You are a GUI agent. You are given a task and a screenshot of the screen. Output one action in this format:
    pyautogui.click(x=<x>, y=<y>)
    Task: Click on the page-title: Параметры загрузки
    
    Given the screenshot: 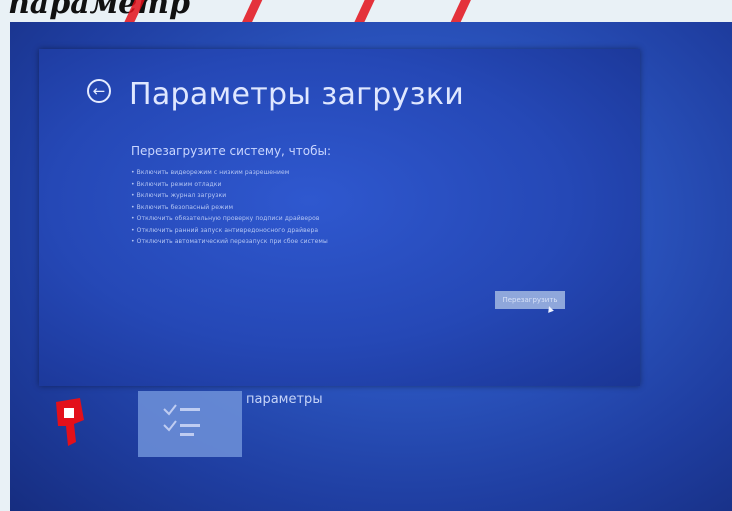 What is the action you would take?
    pyautogui.click(x=297, y=94)
    